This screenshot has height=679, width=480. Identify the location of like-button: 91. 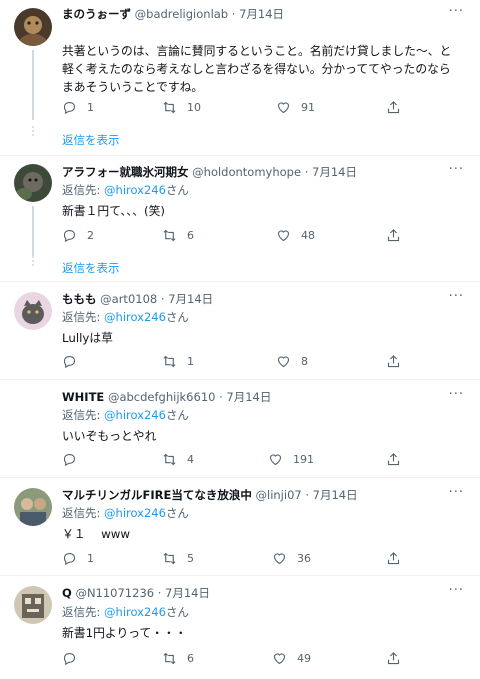
(295, 107).